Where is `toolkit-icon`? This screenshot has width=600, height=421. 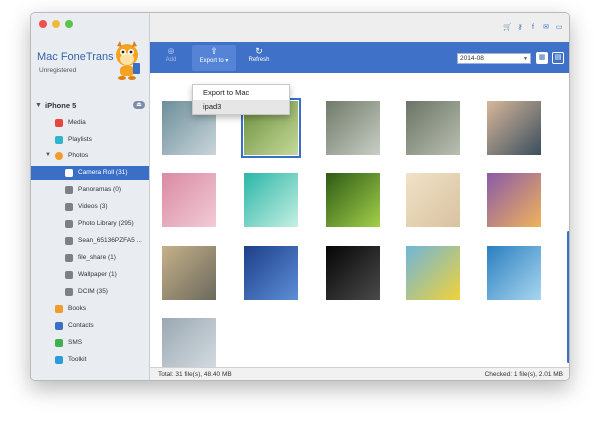 toolkit-icon is located at coordinates (59, 360).